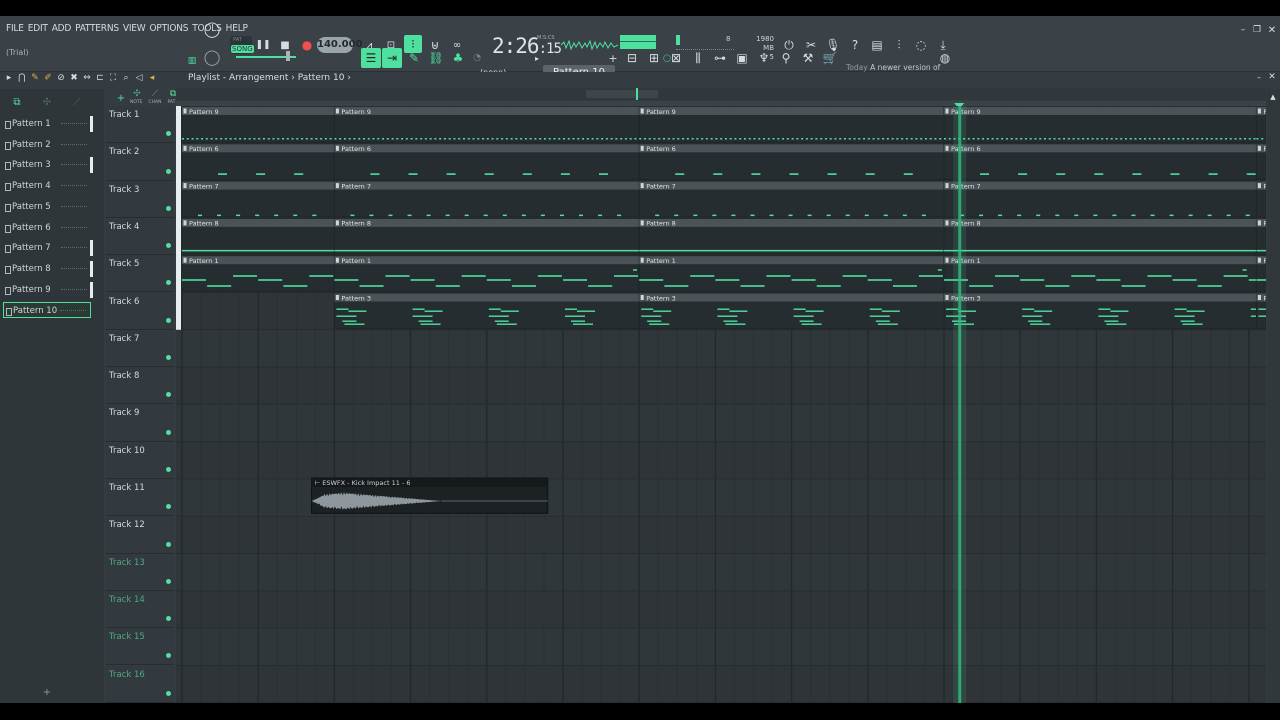  What do you see at coordinates (152, 78) in the screenshot?
I see `playlist-arrow-icon: ◂` at bounding box center [152, 78].